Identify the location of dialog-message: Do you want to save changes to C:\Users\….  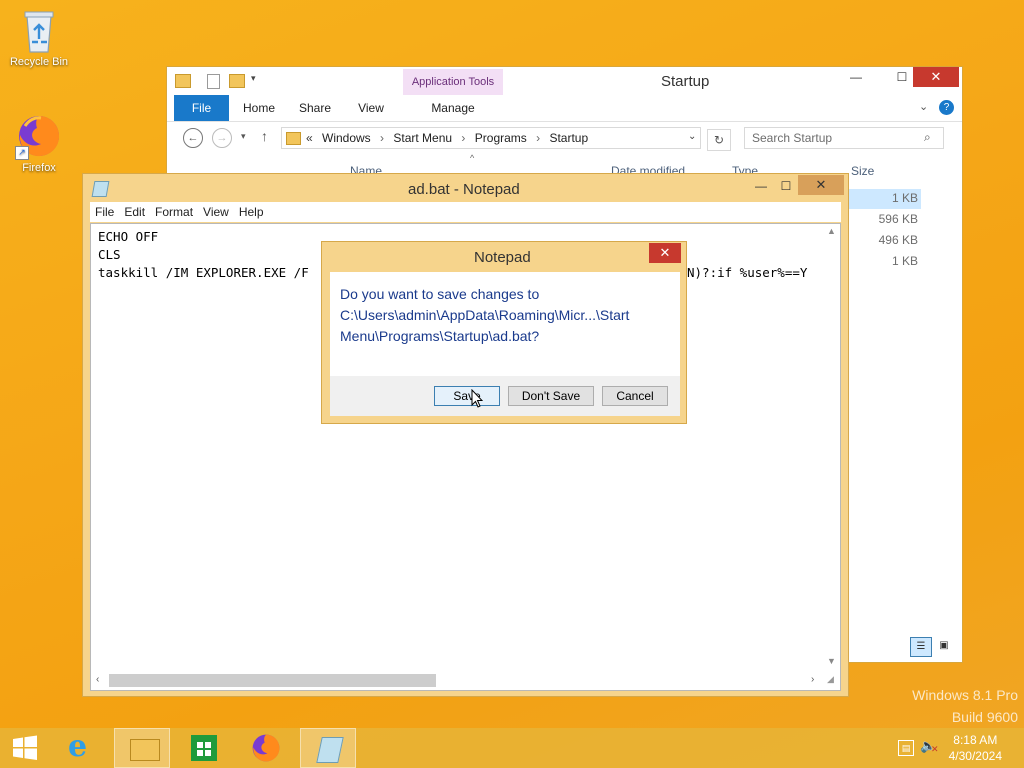
(485, 315).